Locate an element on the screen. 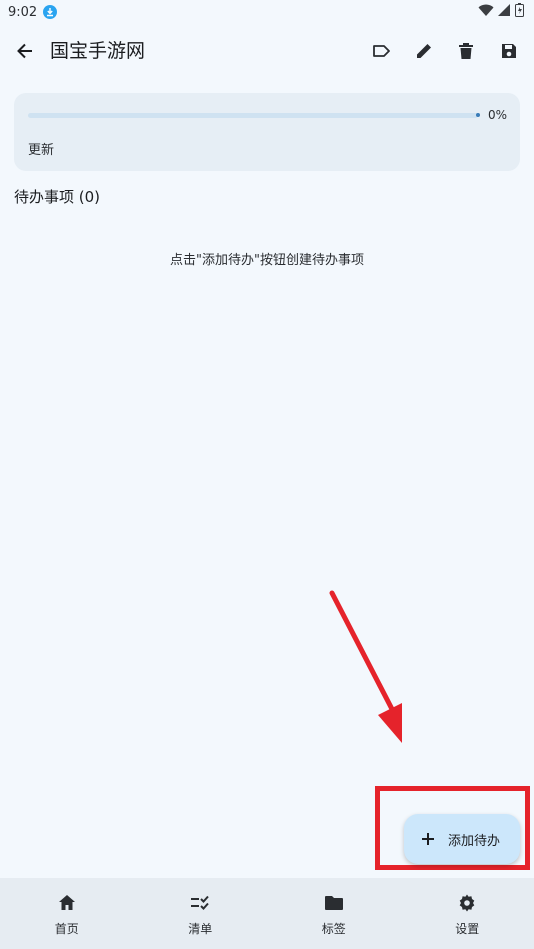 The width and height of the screenshot is (534, 949). add-todo-label: 添加待办 is located at coordinates (474, 841).